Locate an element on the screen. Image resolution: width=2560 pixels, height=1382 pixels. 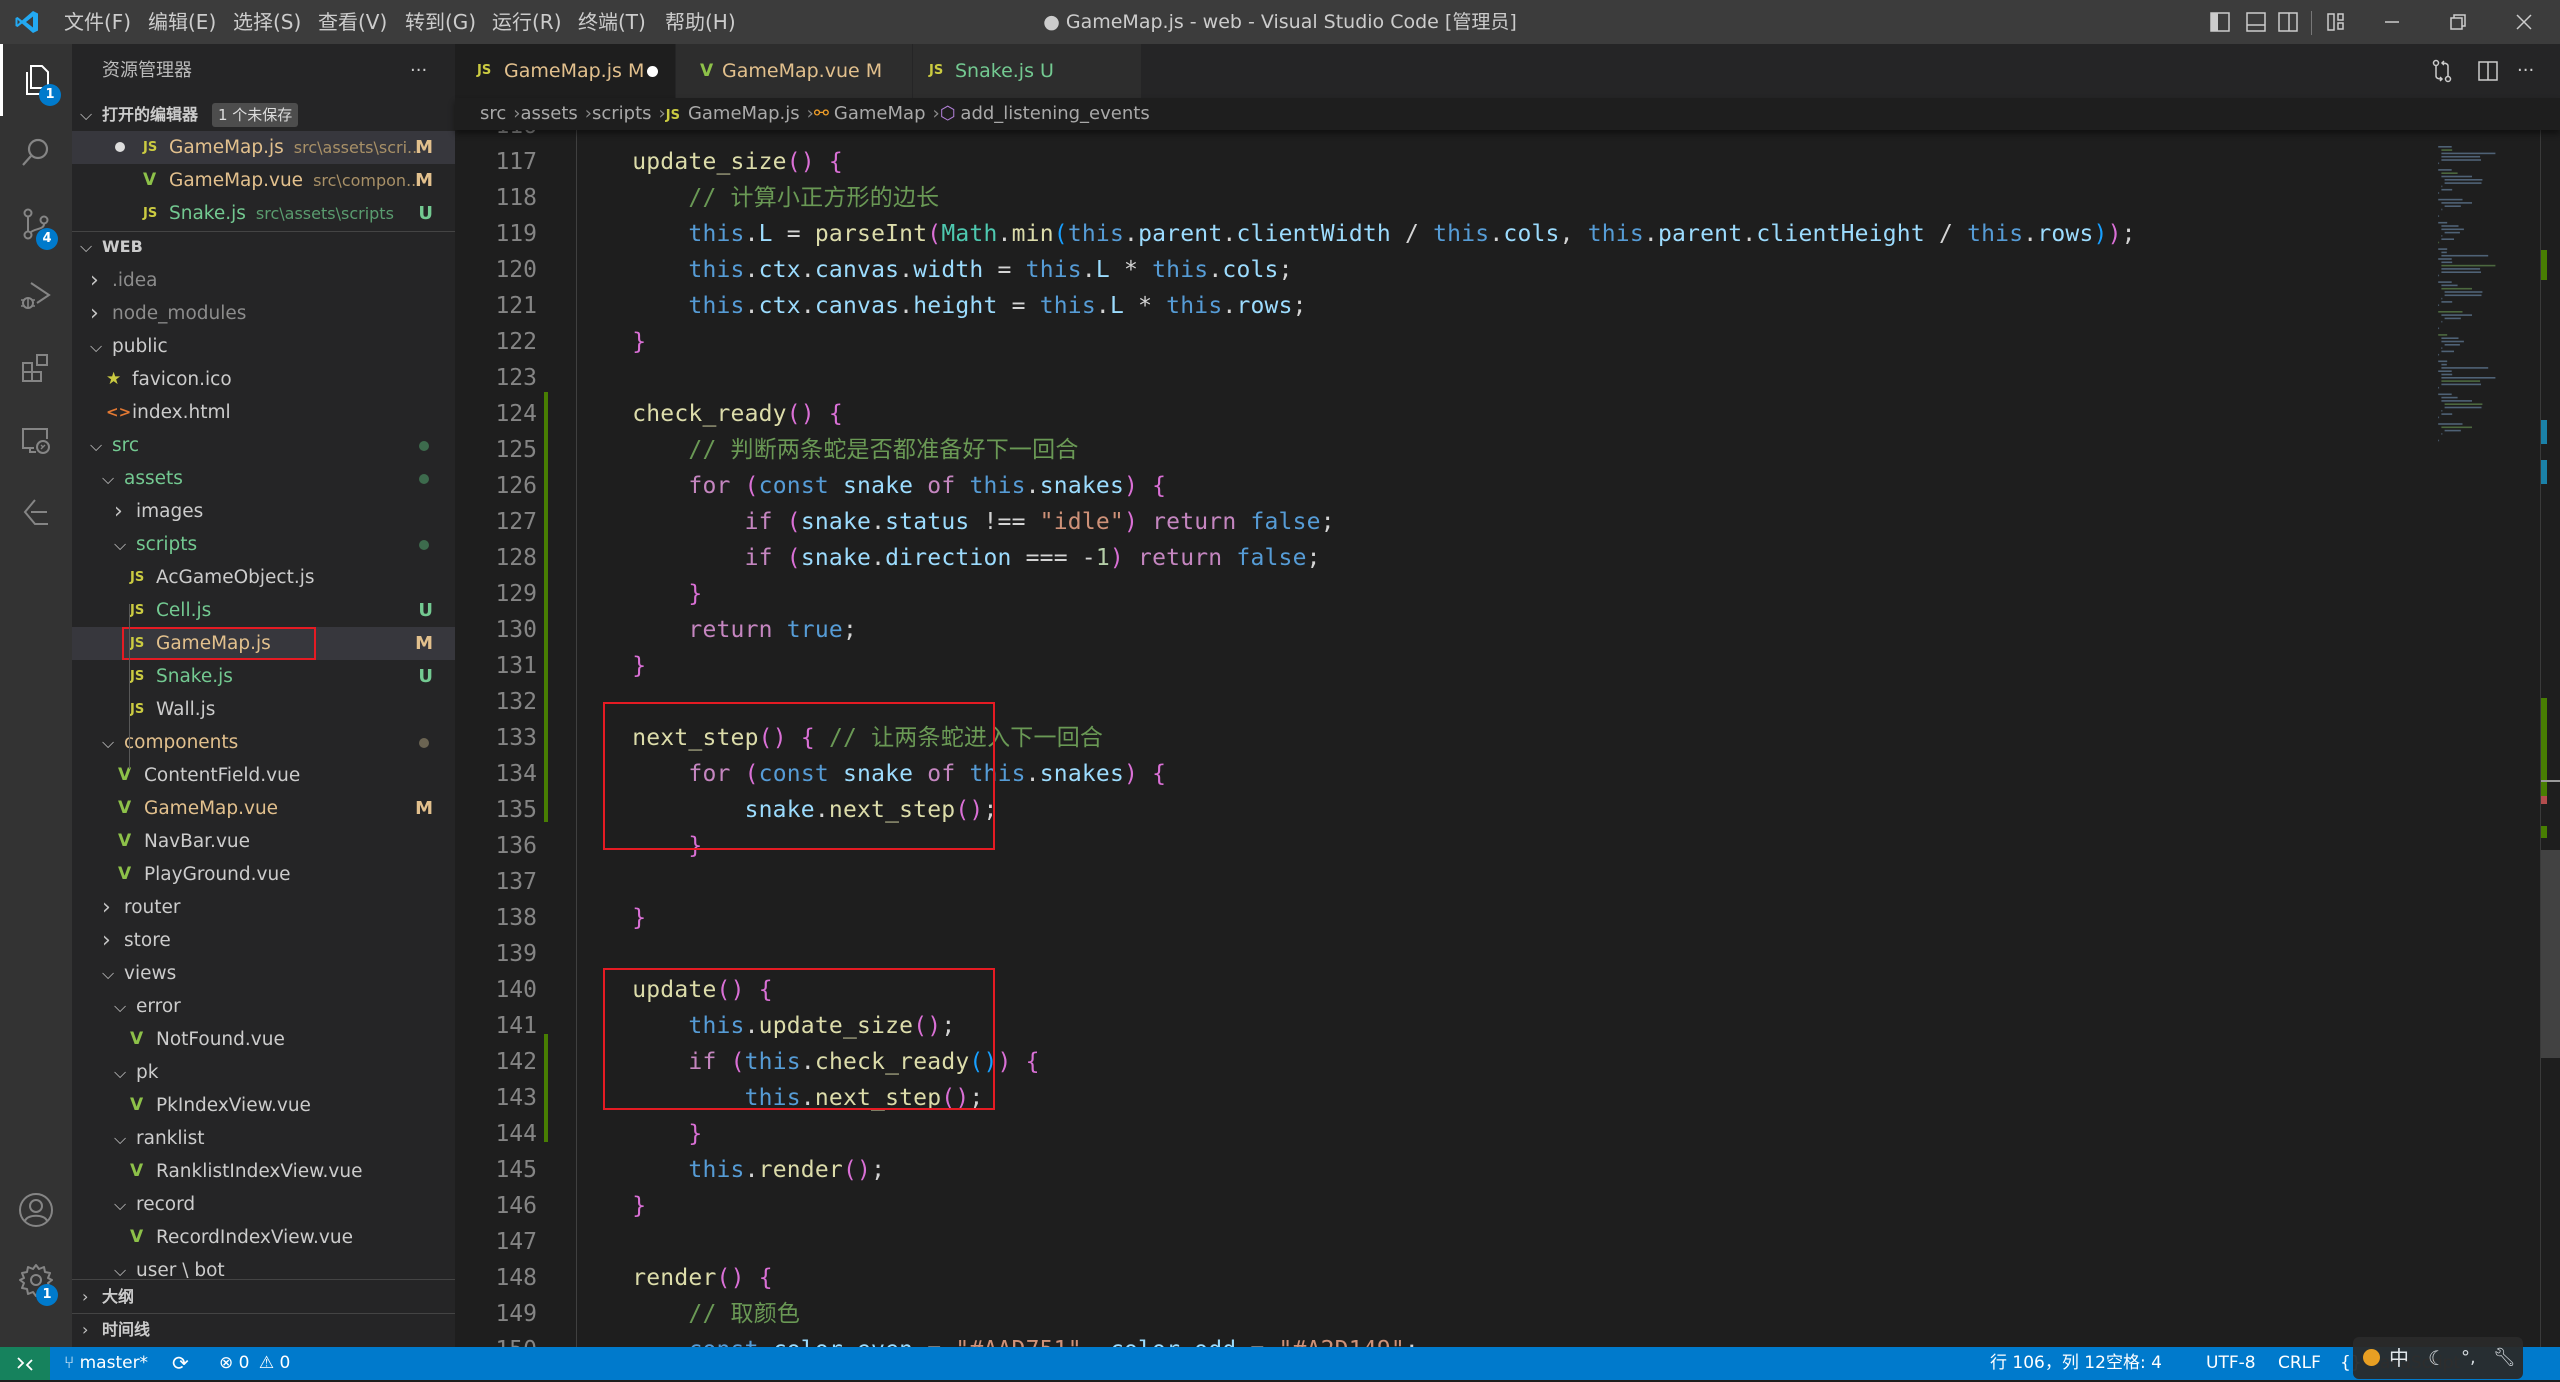
code-line: return true; is located at coordinates (716, 630).